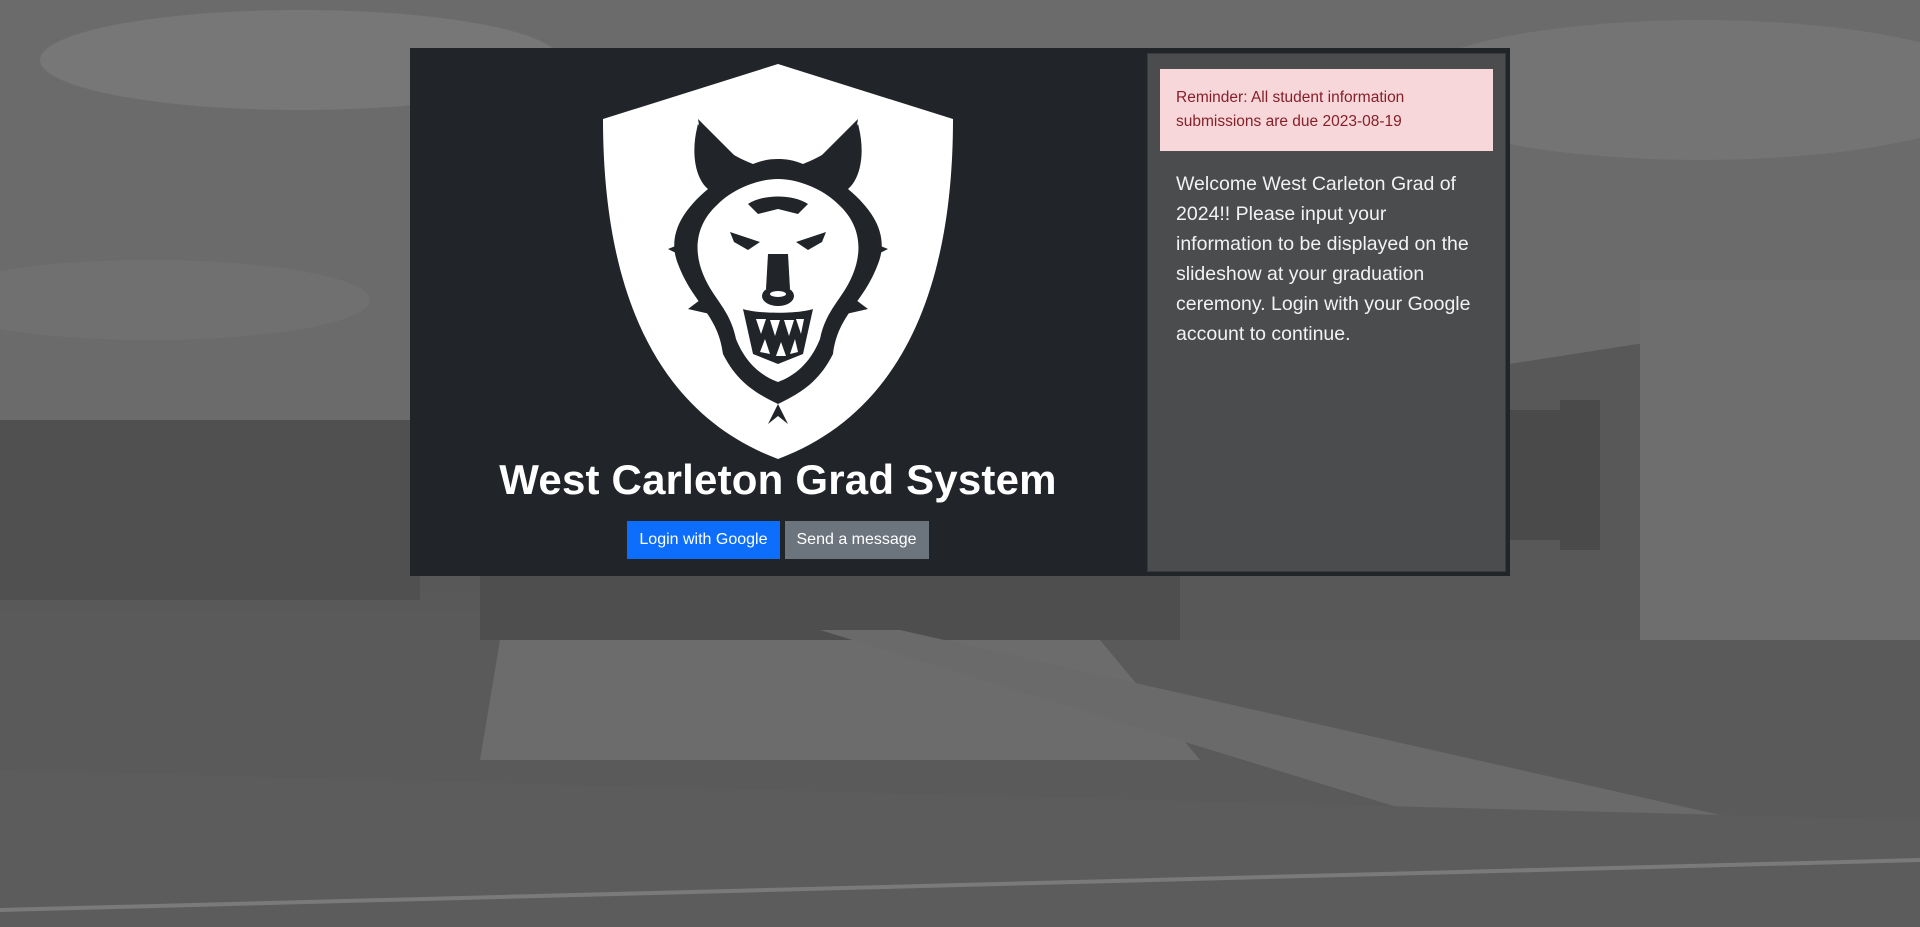 The width and height of the screenshot is (1920, 927). I want to click on send-message-button: Send a message, so click(856, 540).